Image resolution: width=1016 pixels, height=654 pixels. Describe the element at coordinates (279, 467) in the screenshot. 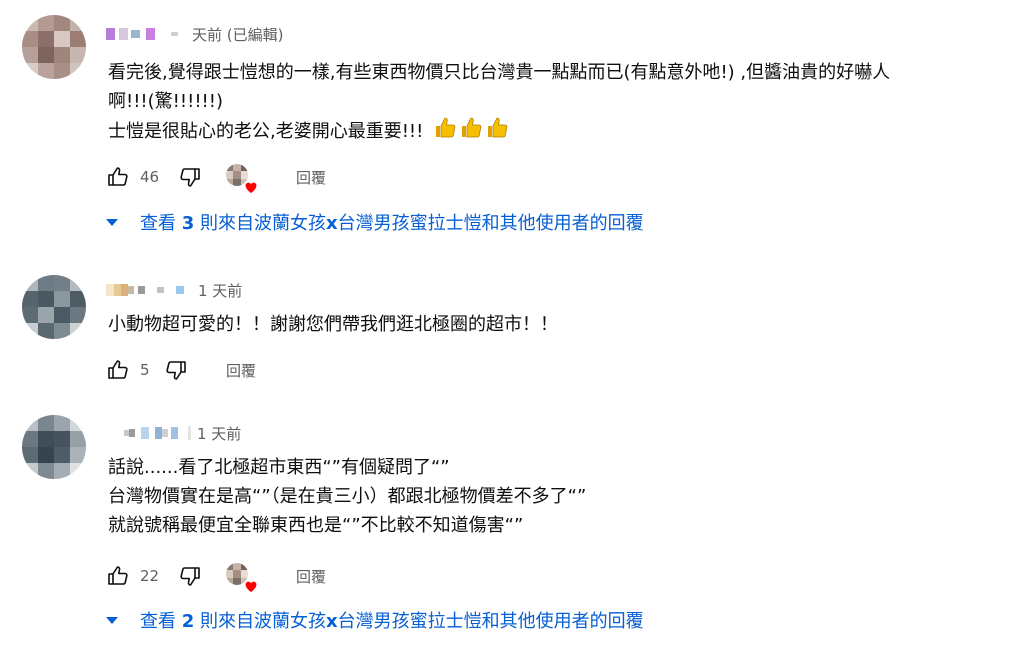

I see `comment-line: 話說......看了北極超市東西“”有個疑問了“”` at that location.